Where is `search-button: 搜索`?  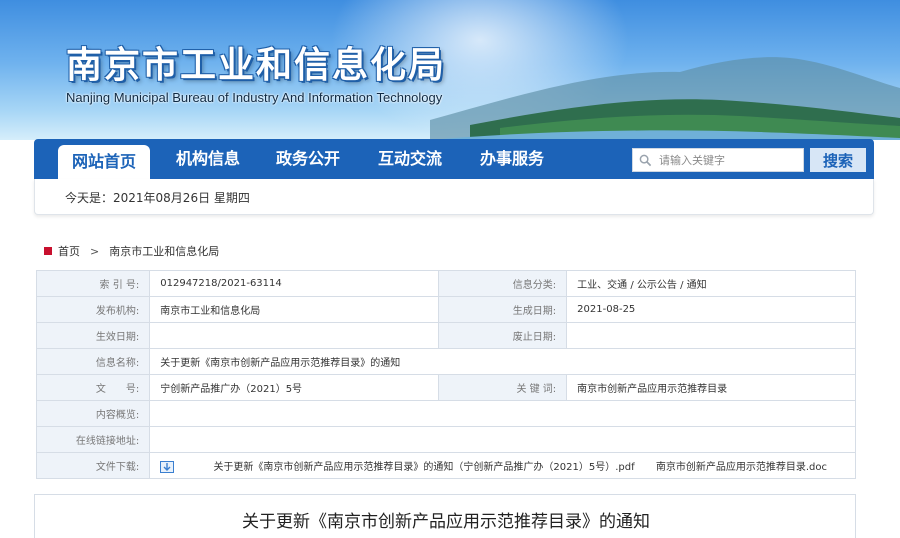 search-button: 搜索 is located at coordinates (838, 160).